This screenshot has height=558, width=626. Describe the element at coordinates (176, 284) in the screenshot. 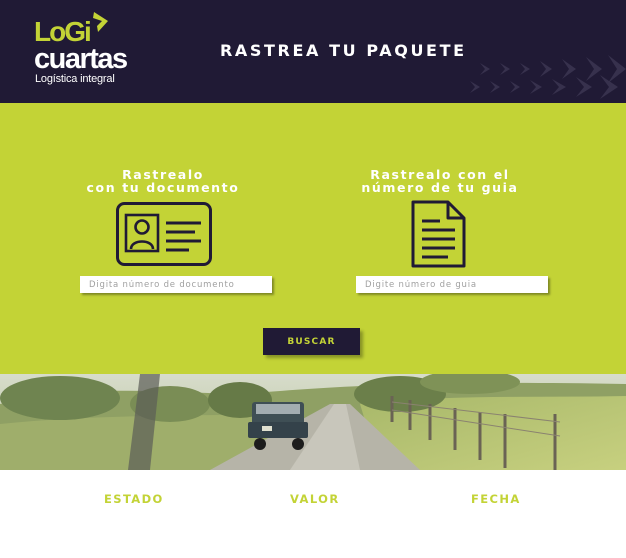

I see `document-number-input` at that location.